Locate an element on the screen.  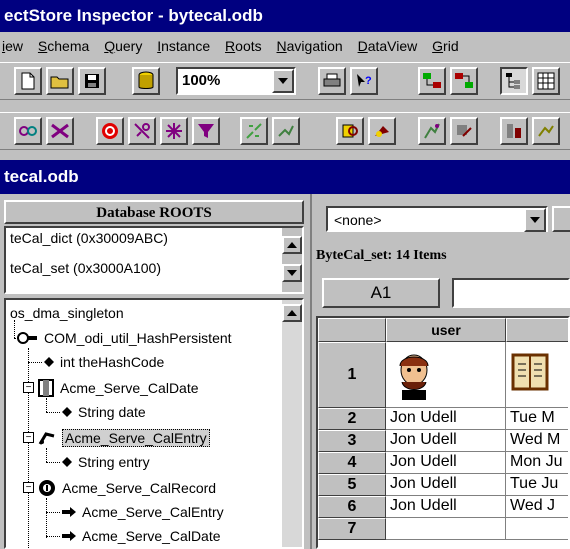
tree-node: int theHashCode is located at coordinates (104, 362).